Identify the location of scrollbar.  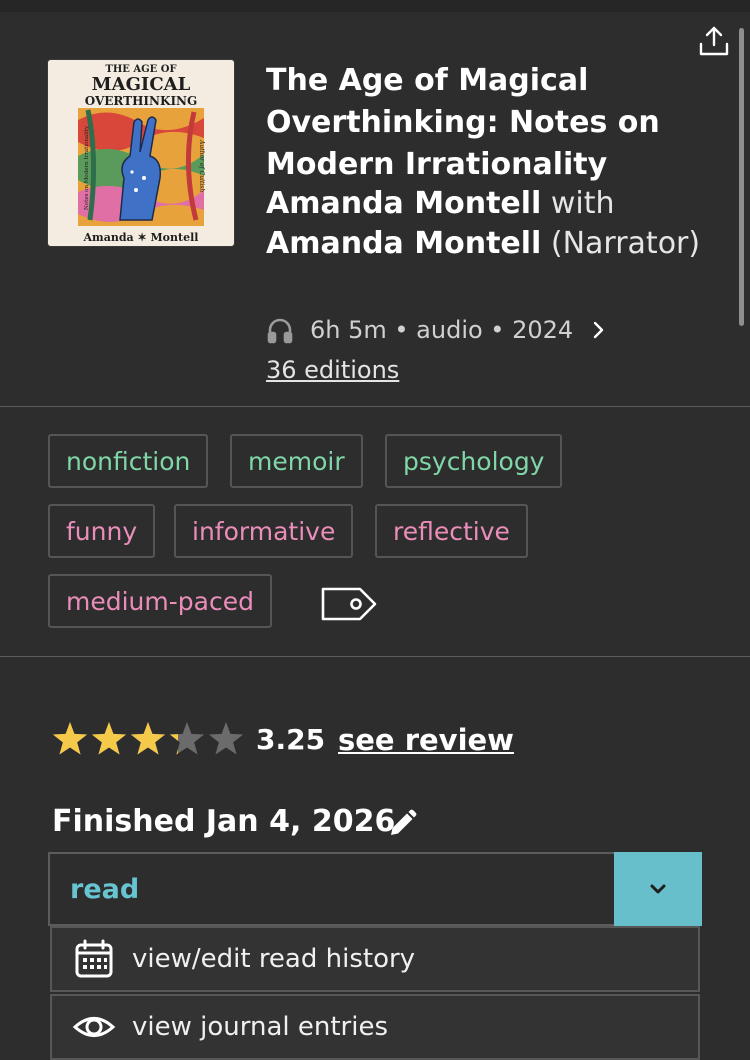
(741, 177).